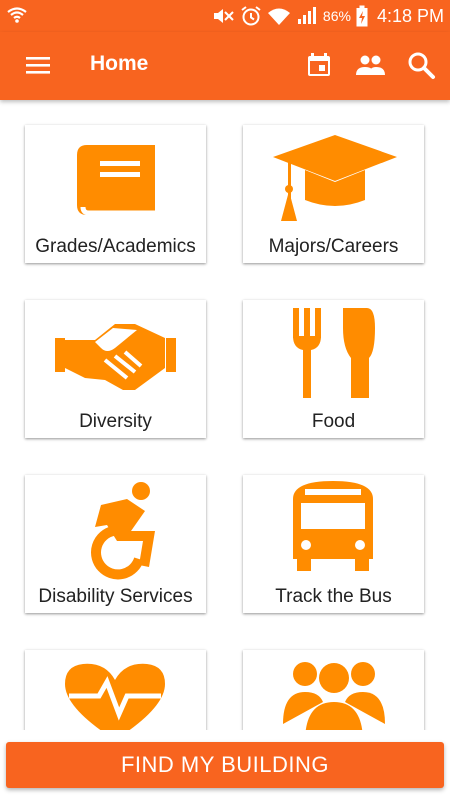  I want to click on wifi-calling-icon, so click(17, 17).